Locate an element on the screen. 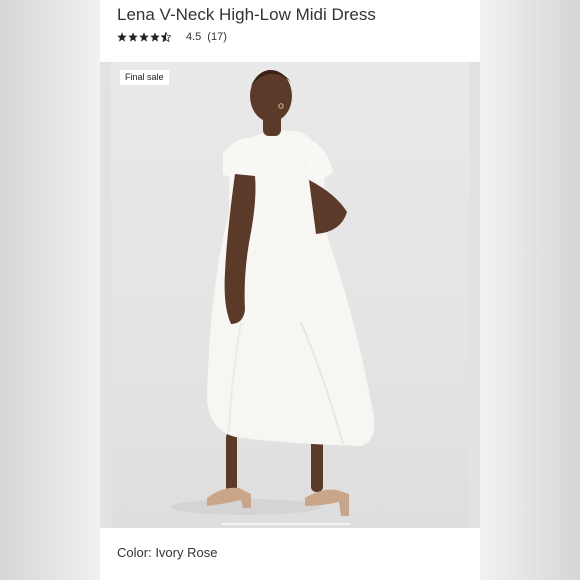  color-value: Ivory Rose is located at coordinates (186, 552).